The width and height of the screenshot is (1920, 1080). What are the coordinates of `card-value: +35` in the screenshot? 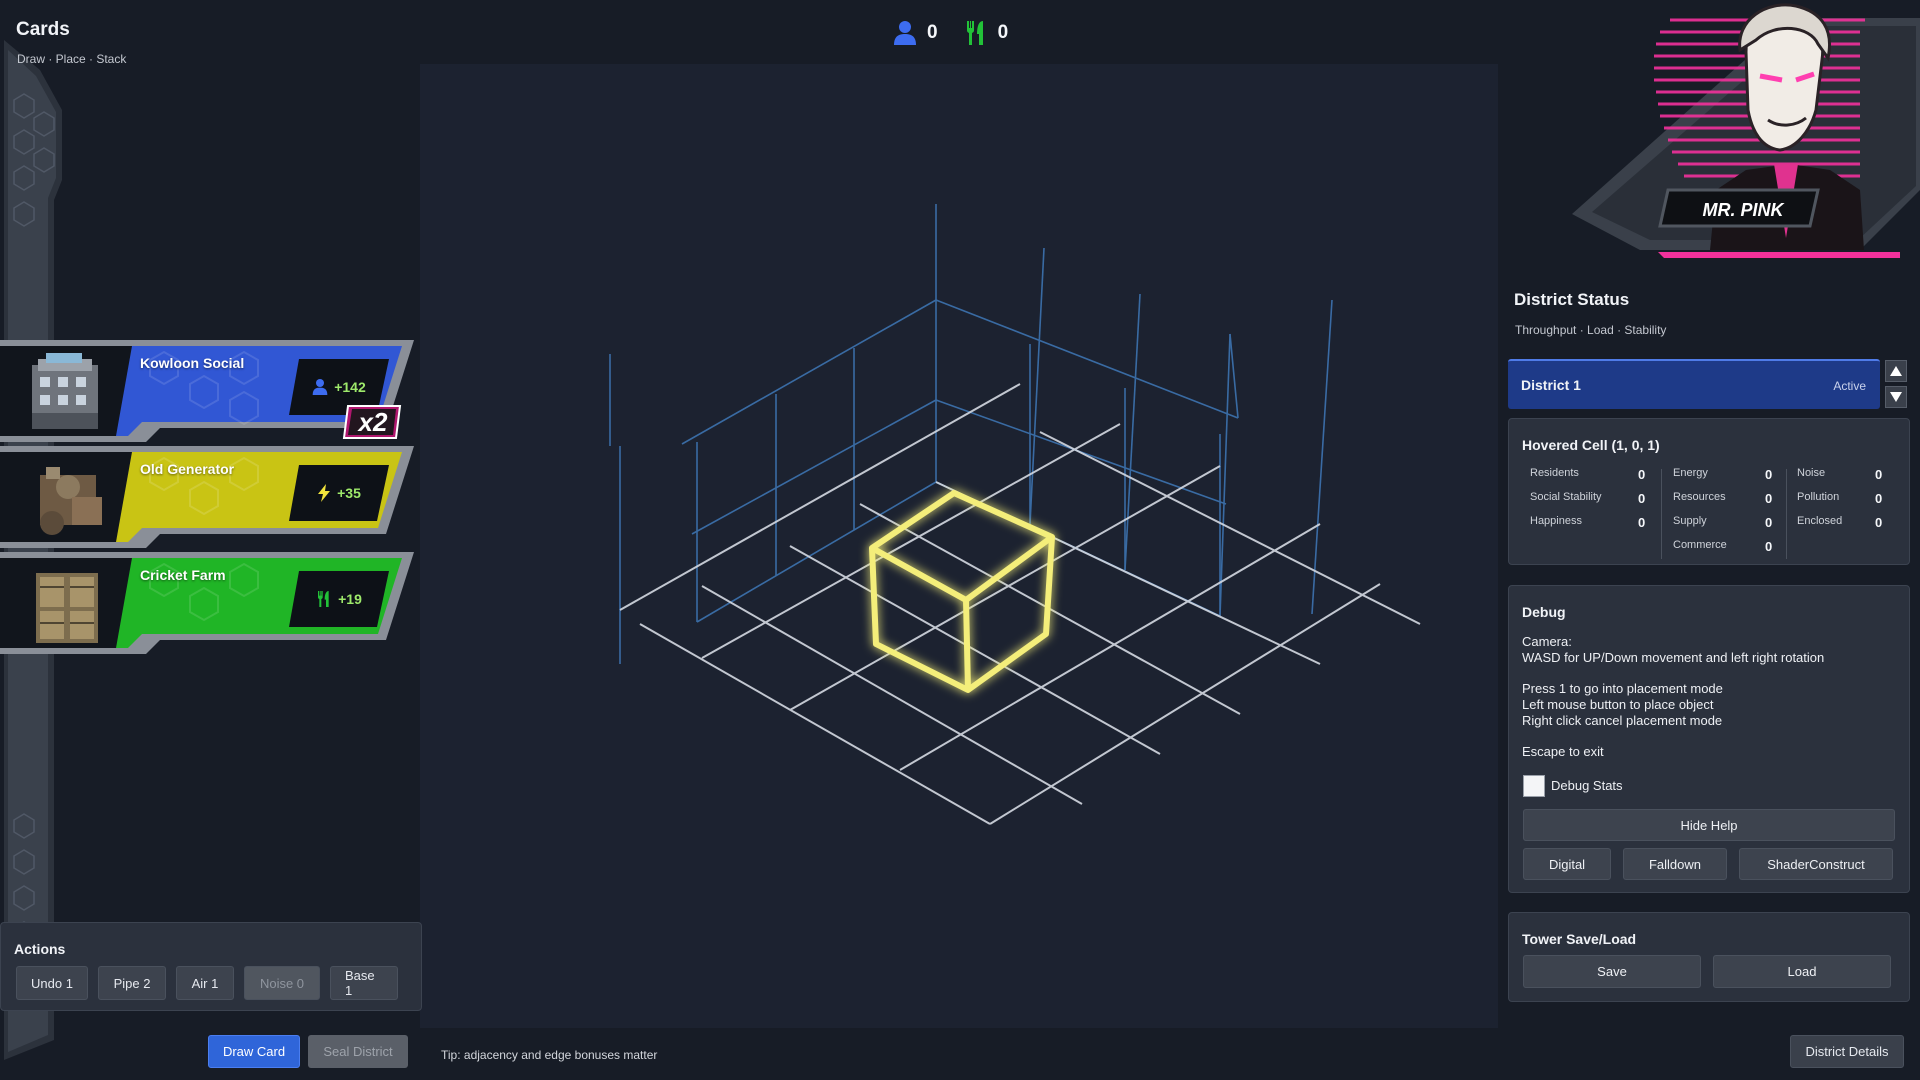 It's located at (349, 493).